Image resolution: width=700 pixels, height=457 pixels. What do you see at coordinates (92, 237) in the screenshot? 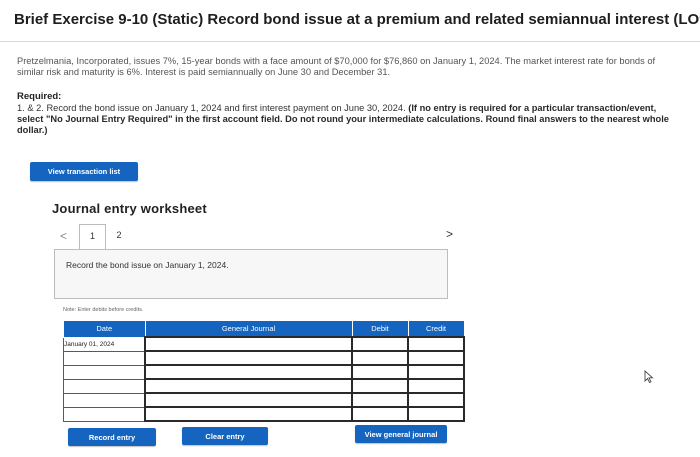
I see `tab-1: 1` at bounding box center [92, 237].